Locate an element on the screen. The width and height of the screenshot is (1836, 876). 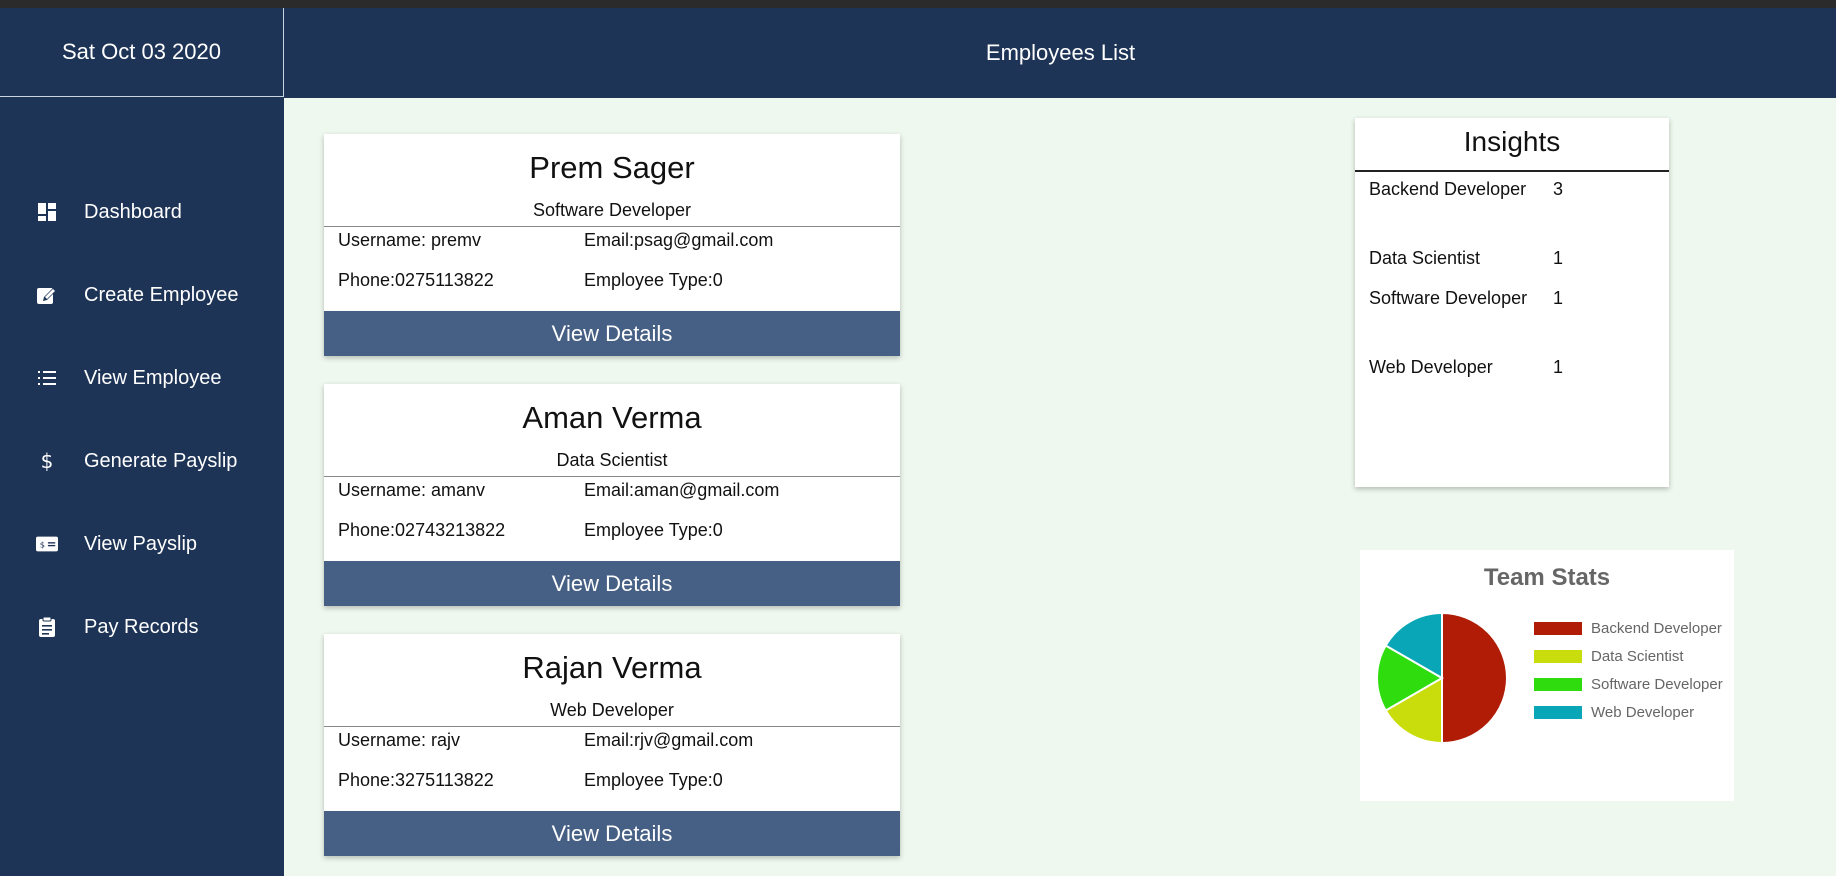
employee-email: Email:rjv@gmail.com is located at coordinates (669, 740).